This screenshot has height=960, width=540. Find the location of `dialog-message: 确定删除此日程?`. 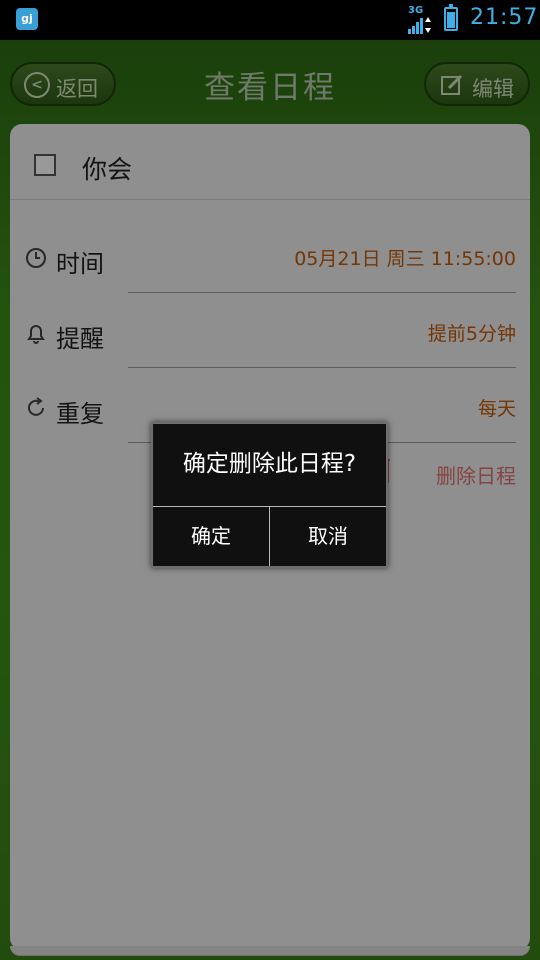

dialog-message: 确定删除此日程? is located at coordinates (269, 464).